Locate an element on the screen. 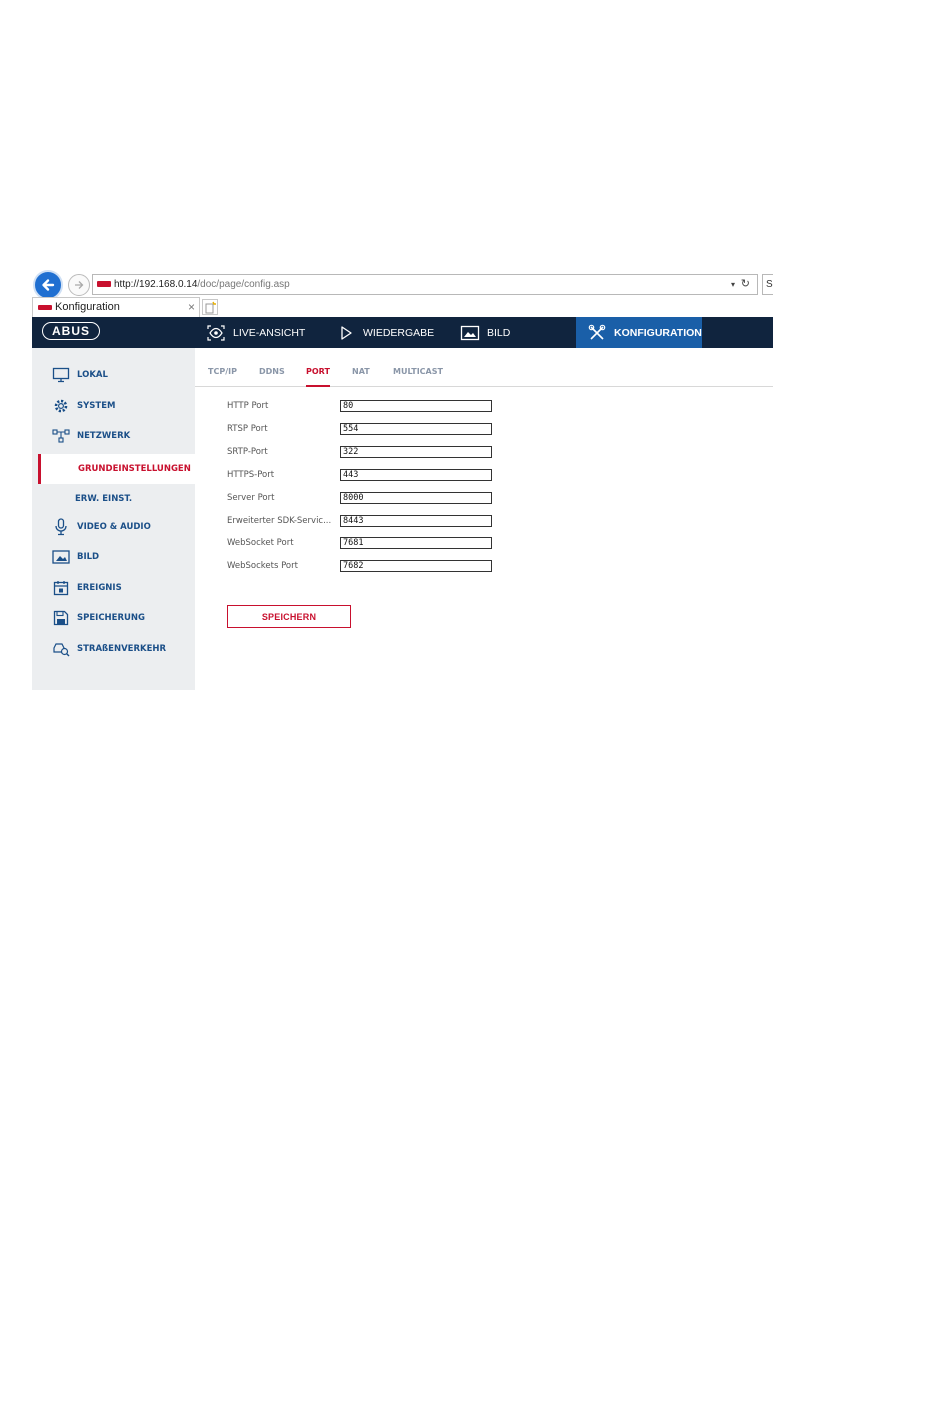  network-icon is located at coordinates (61, 436).